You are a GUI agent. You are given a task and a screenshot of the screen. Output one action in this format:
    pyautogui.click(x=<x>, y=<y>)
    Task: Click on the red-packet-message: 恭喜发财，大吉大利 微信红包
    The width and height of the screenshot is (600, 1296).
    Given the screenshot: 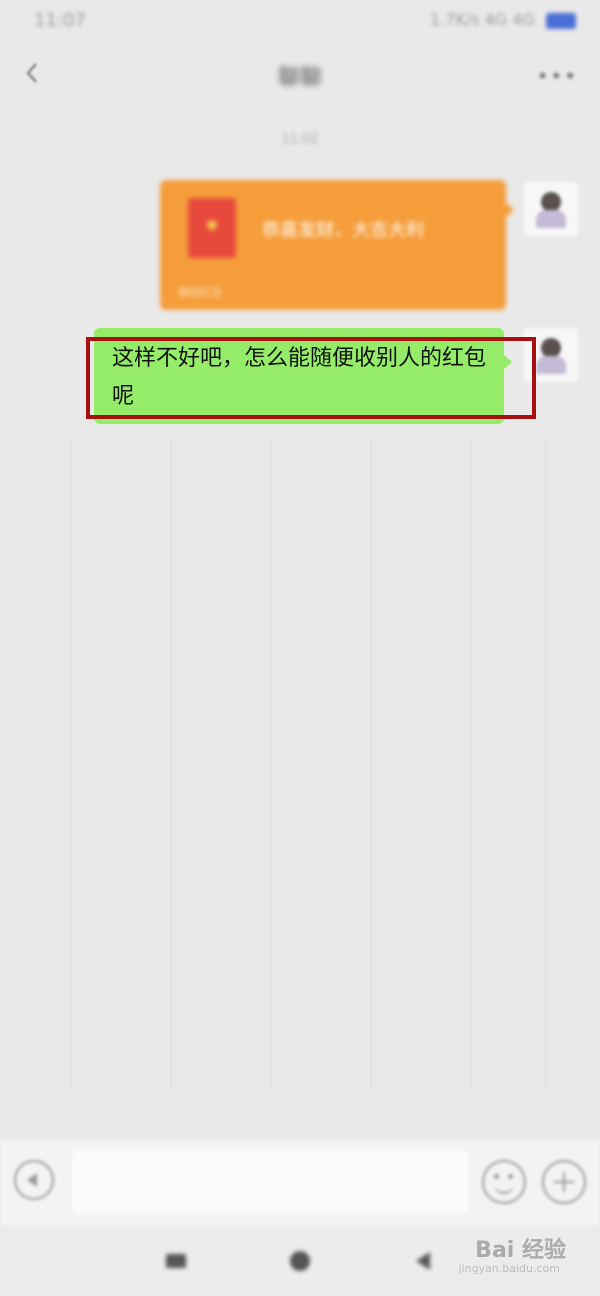 What is the action you would take?
    pyautogui.click(x=337, y=245)
    